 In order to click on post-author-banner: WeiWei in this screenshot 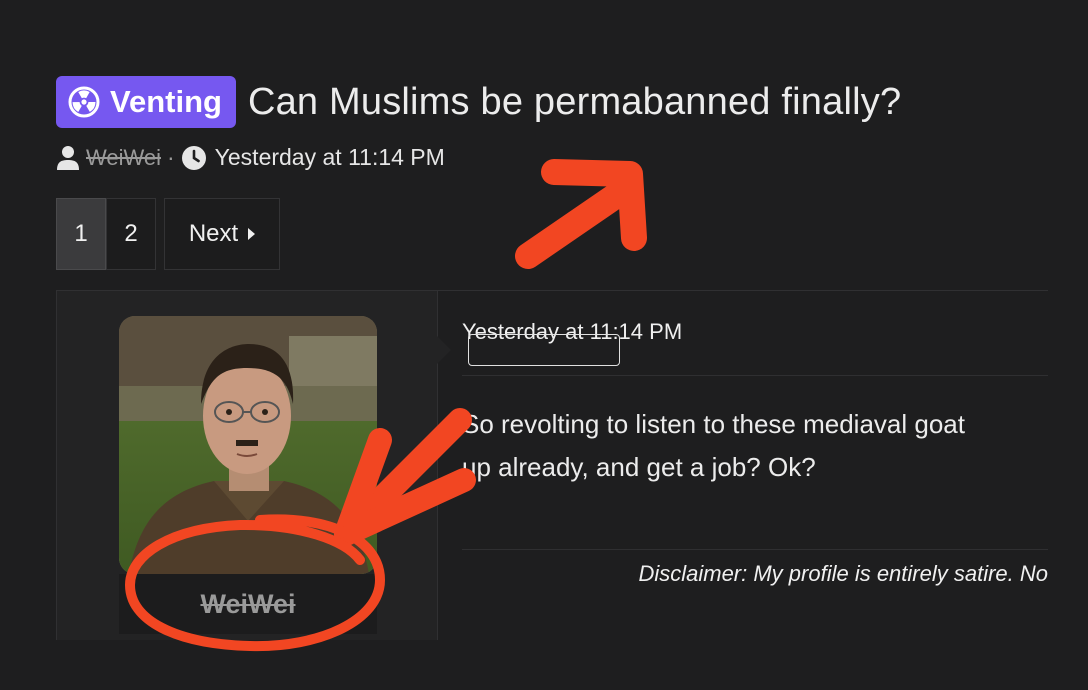, I will do `click(248, 604)`.